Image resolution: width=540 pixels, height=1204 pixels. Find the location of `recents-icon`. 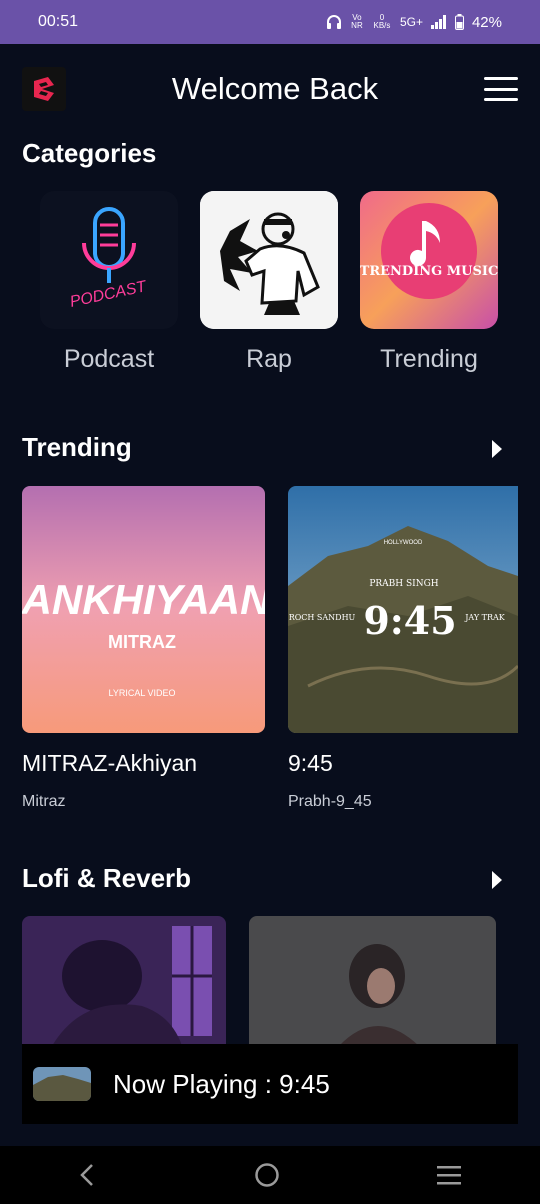

recents-icon is located at coordinates (449, 1175).